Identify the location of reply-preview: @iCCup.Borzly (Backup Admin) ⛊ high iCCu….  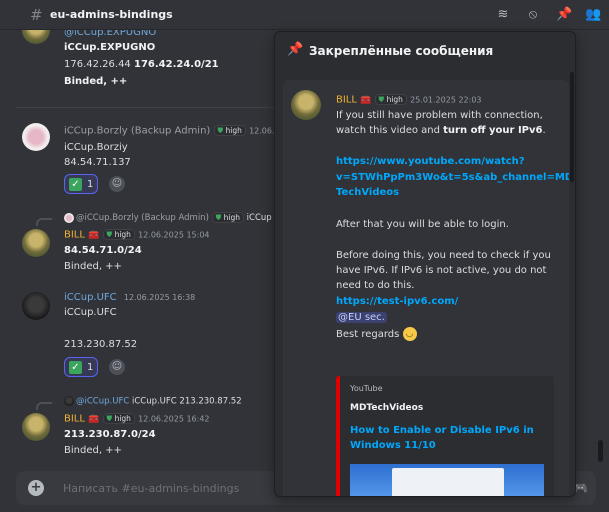
(168, 217).